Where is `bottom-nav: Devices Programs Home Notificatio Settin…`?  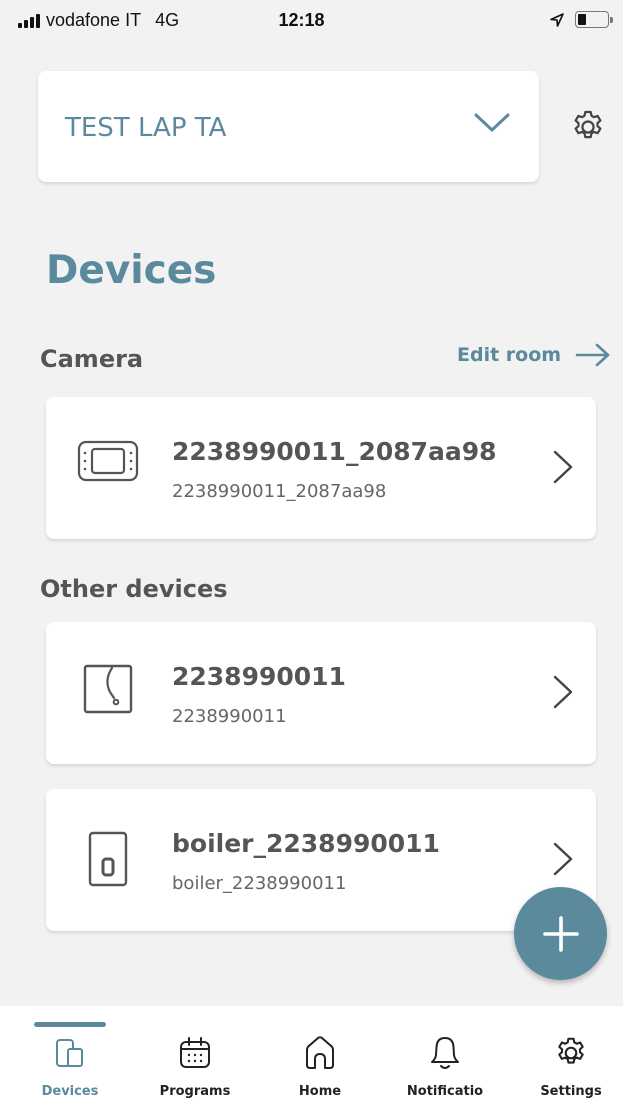 bottom-nav: Devices Programs Home Notificatio Settin… is located at coordinates (311, 1052).